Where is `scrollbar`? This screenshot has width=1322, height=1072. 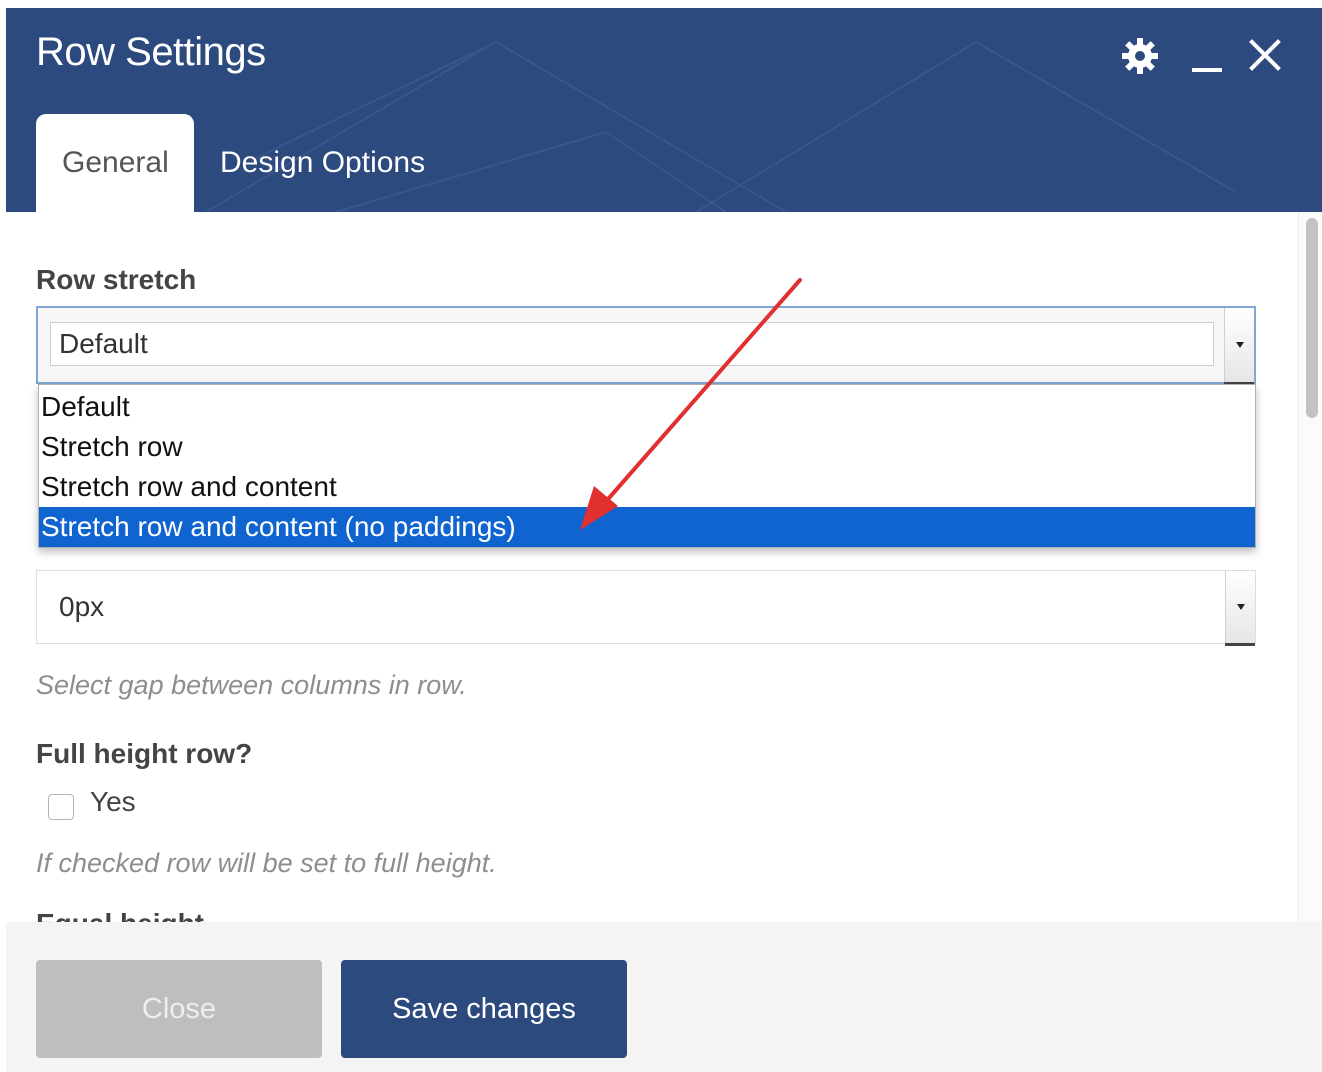
scrollbar is located at coordinates (1310, 567).